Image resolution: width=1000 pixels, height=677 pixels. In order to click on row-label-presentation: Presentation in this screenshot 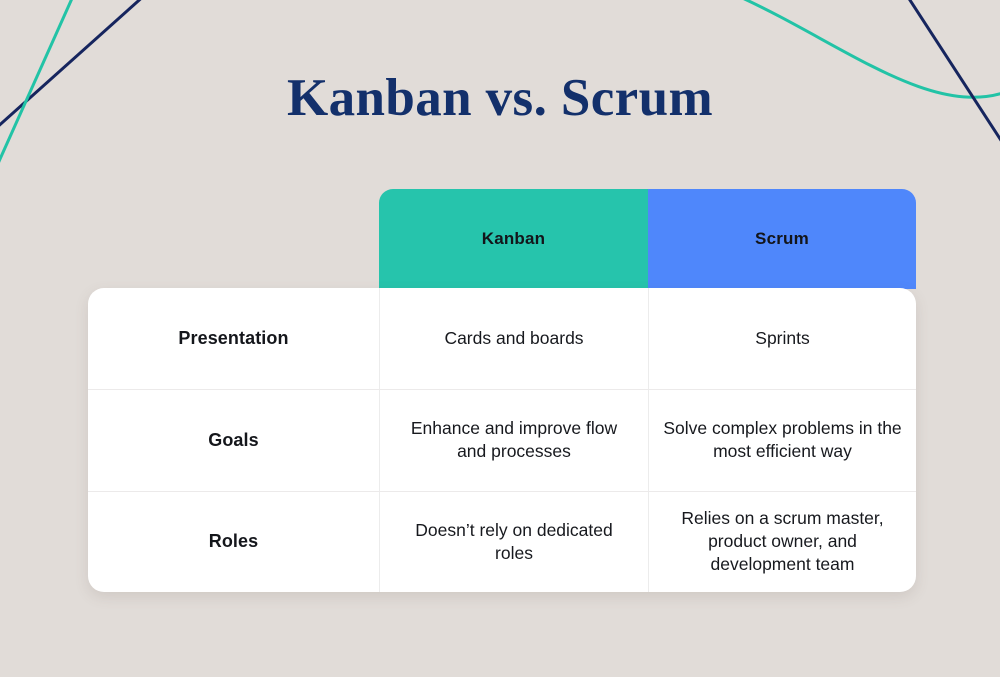, I will do `click(233, 337)`.